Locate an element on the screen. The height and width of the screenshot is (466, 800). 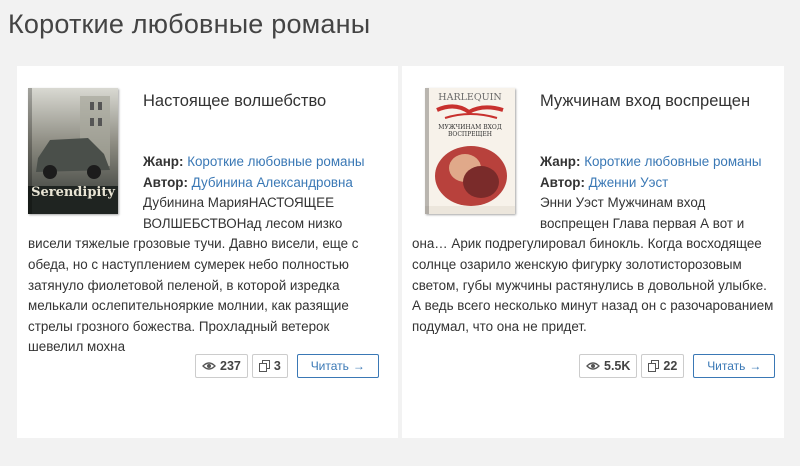
cover-brand: HARLEQUIN is located at coordinates (469, 97).